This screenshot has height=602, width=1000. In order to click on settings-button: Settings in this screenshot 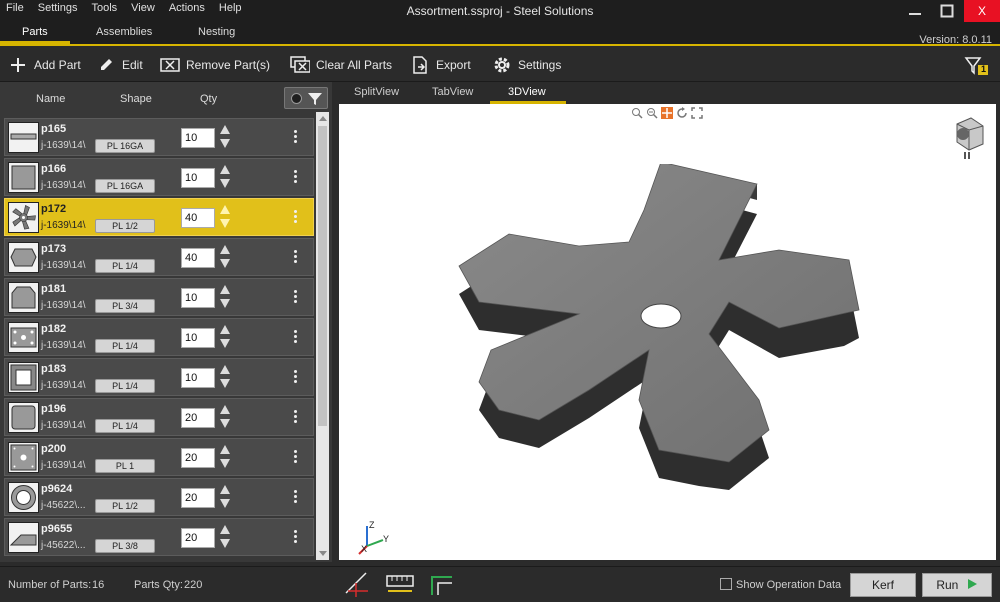, I will do `click(526, 65)`.